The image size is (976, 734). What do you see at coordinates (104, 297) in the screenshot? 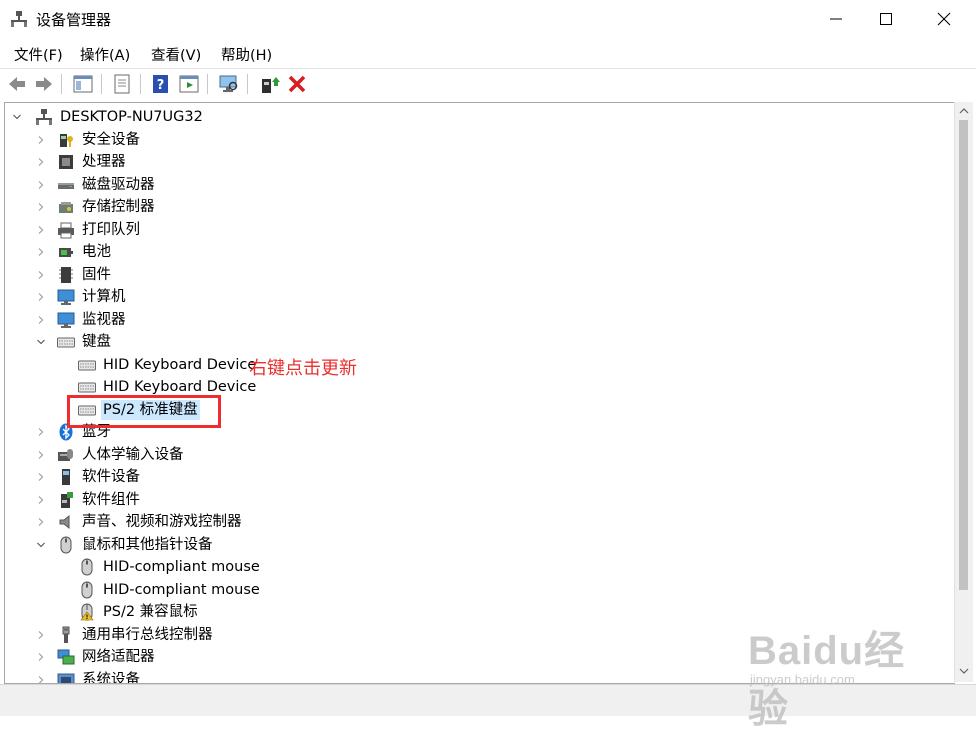
I see `tree-item-label: 计算机` at bounding box center [104, 297].